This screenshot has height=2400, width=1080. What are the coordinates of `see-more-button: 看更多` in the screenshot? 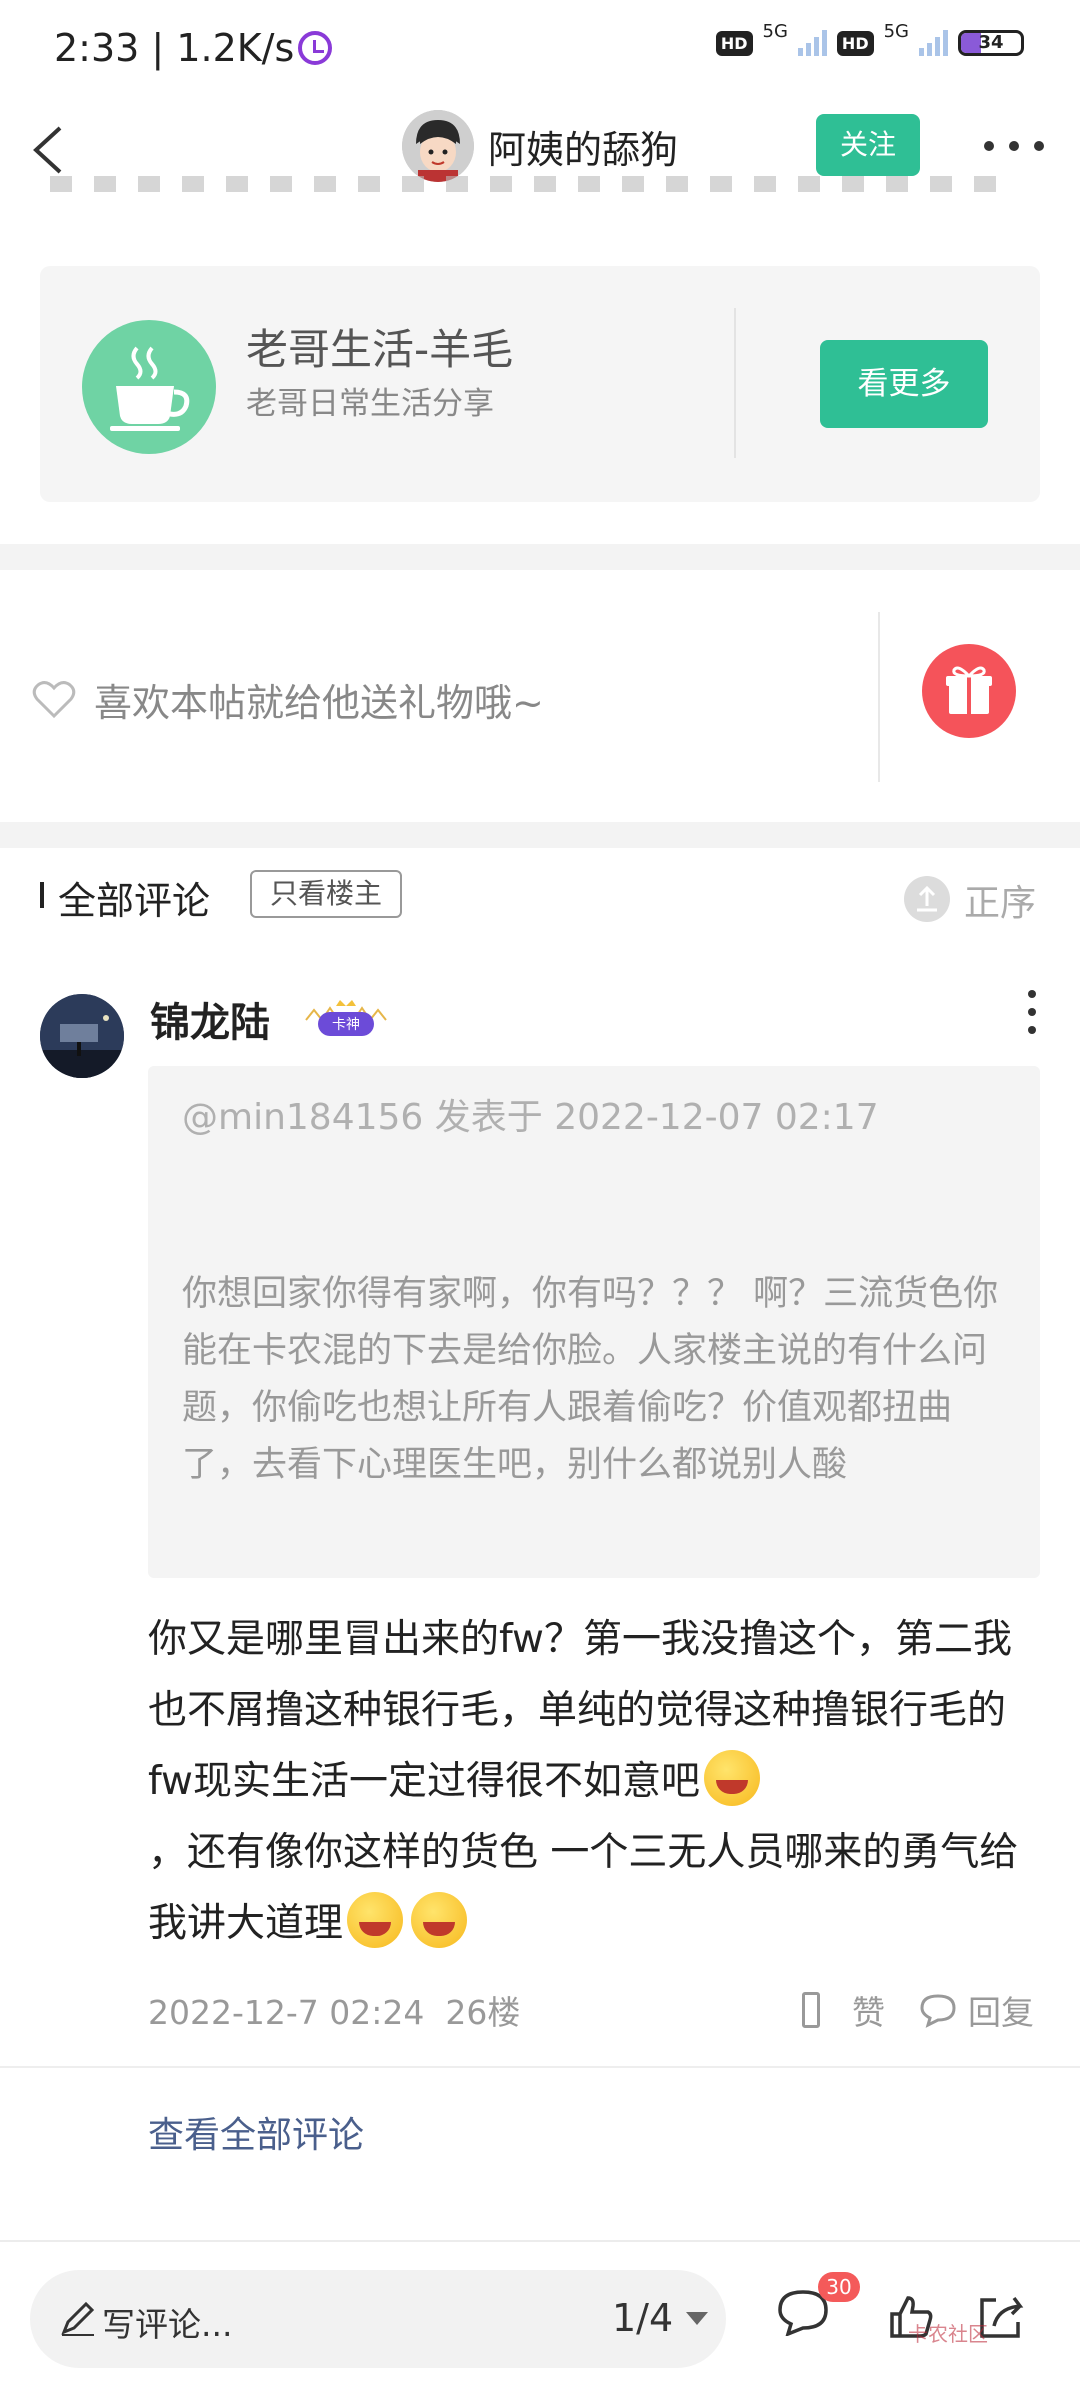 It's located at (904, 384).